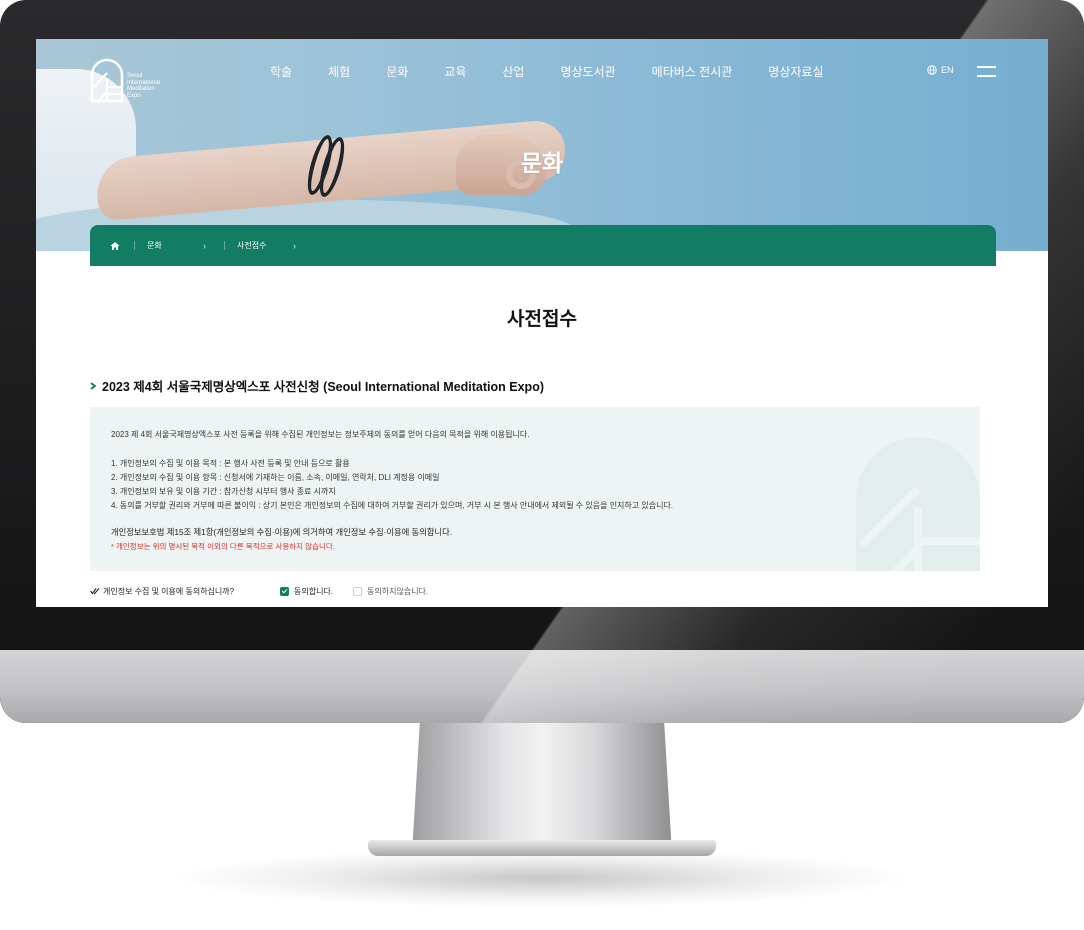 The width and height of the screenshot is (1084, 930). I want to click on consent-row: 개인정보 수집 및 이용에 동의하십니까? 동의합니다. 동의하지않습니다., so click(535, 591).